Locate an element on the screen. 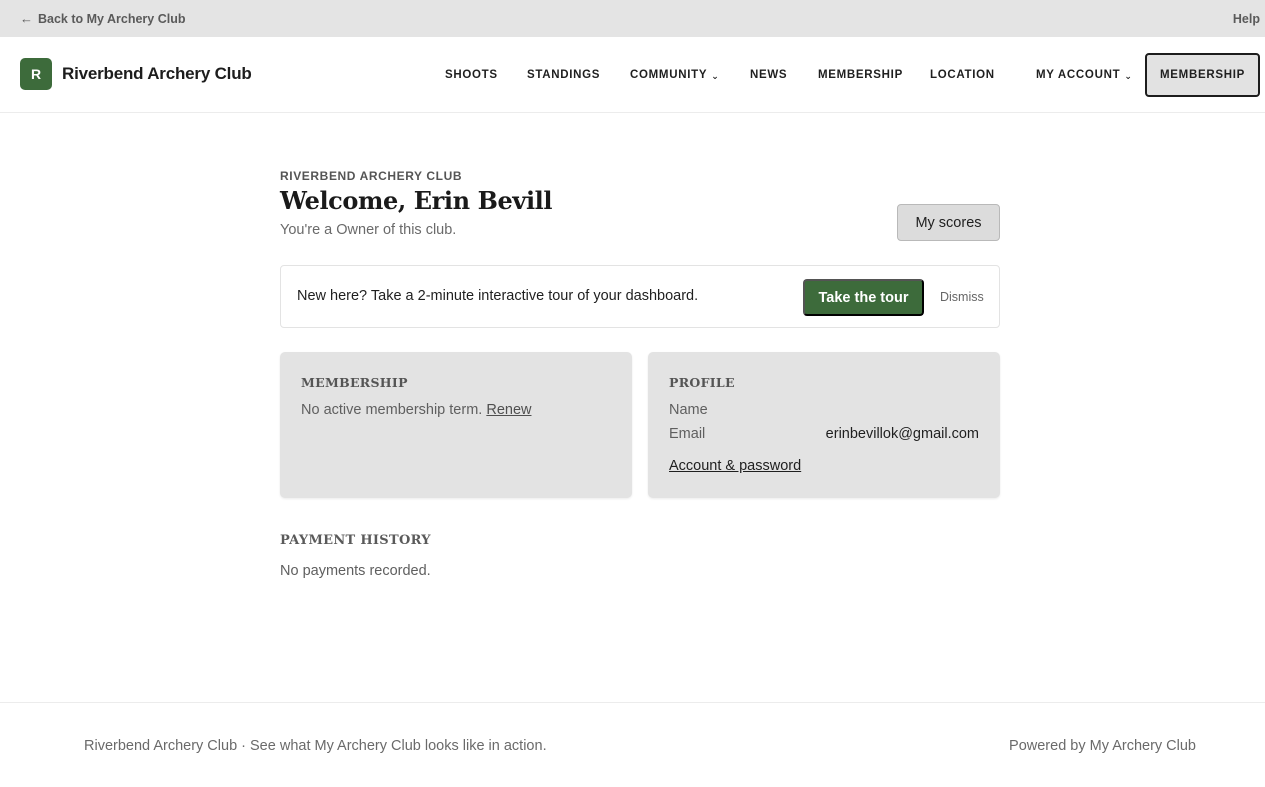  powered-by-link: Powered by My Archery Club is located at coordinates (1102, 746).